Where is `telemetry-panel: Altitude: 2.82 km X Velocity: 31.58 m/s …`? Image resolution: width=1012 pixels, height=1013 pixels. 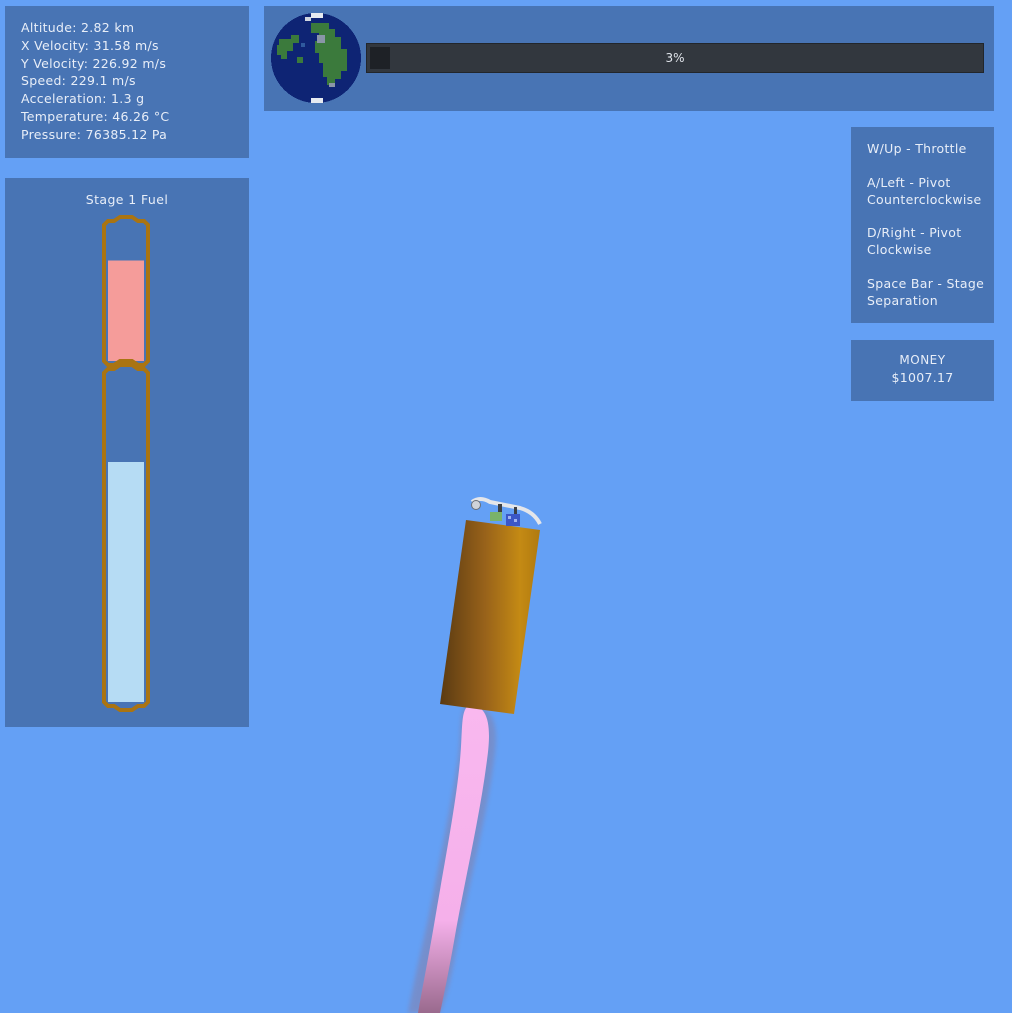 telemetry-panel: Altitude: 2.82 km X Velocity: 31.58 m/s … is located at coordinates (127, 82).